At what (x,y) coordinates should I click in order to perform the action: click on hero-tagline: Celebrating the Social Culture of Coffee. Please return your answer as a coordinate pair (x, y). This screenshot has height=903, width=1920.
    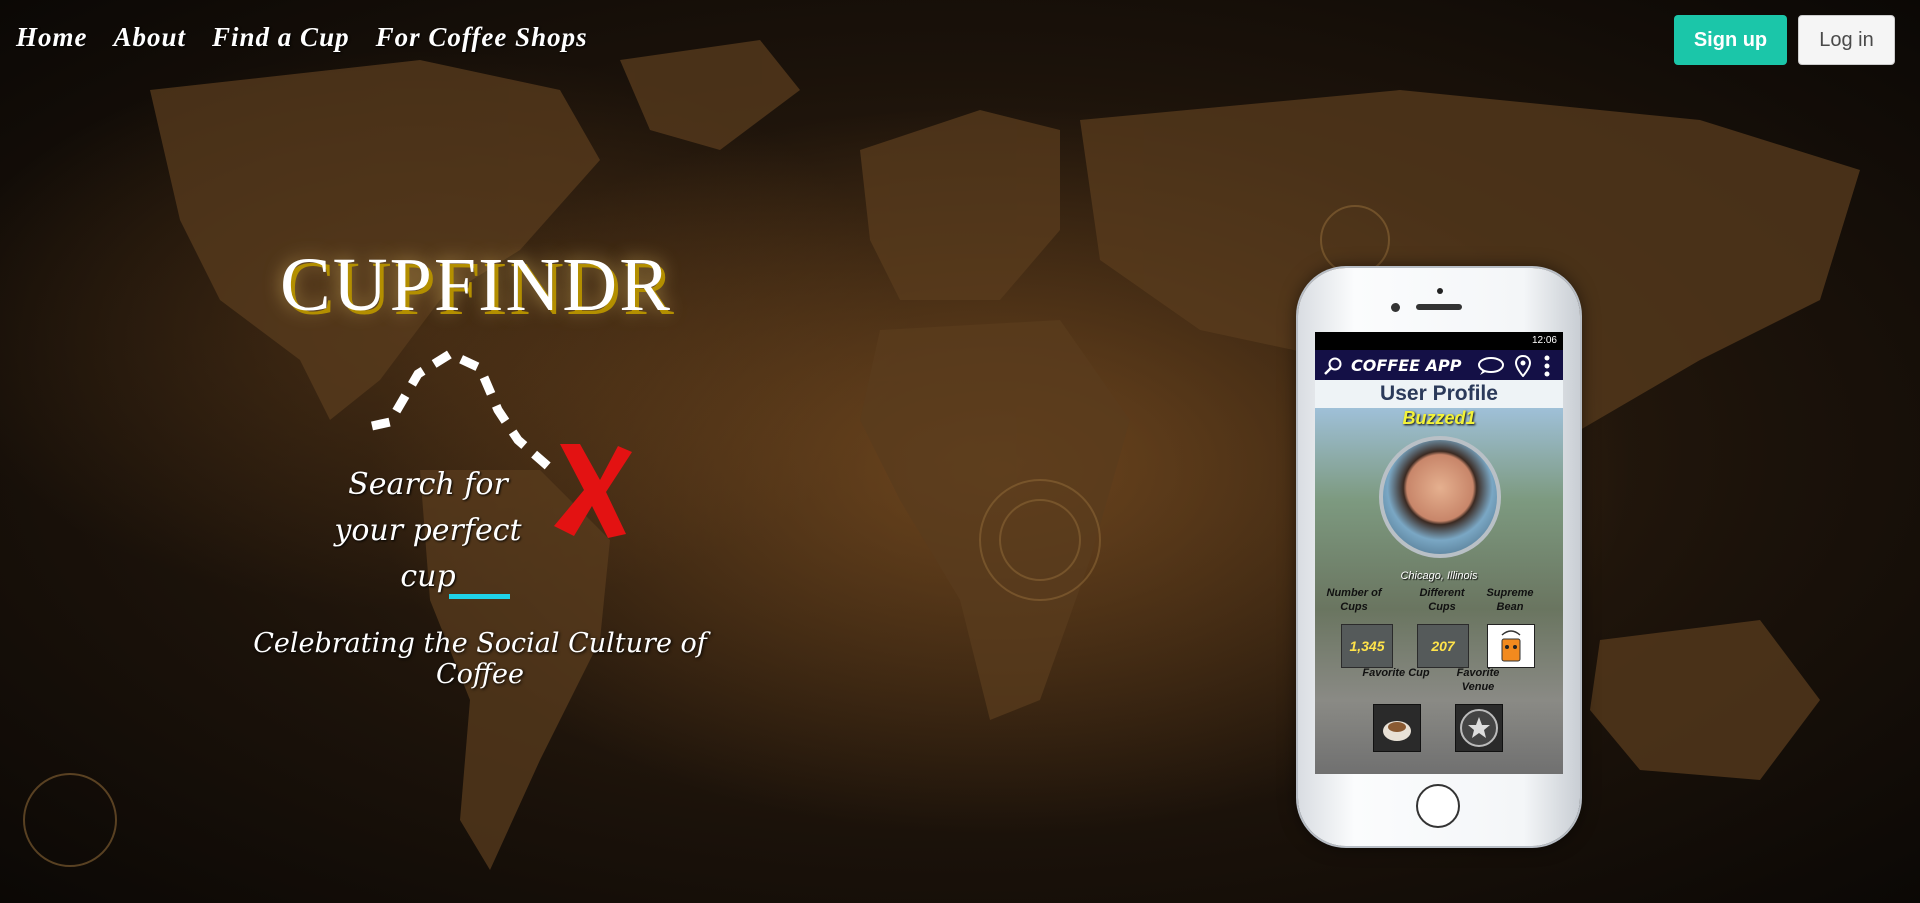
    Looking at the image, I should click on (480, 659).